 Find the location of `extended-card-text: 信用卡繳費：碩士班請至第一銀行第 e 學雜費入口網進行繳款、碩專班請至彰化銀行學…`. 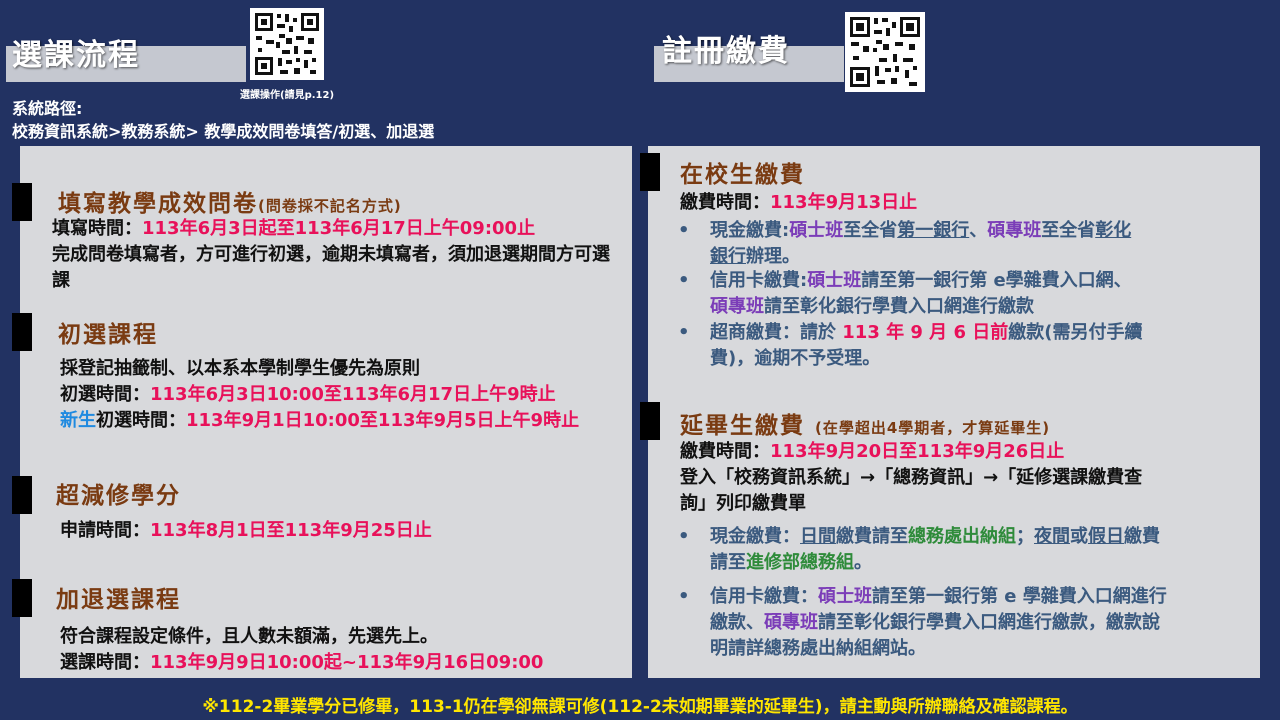

extended-card-text: 信用卡繳費：碩士班請至第一銀行第 e 學雜費入口網進行繳款、碩專班請至彰化銀行學… is located at coordinates (975, 623).